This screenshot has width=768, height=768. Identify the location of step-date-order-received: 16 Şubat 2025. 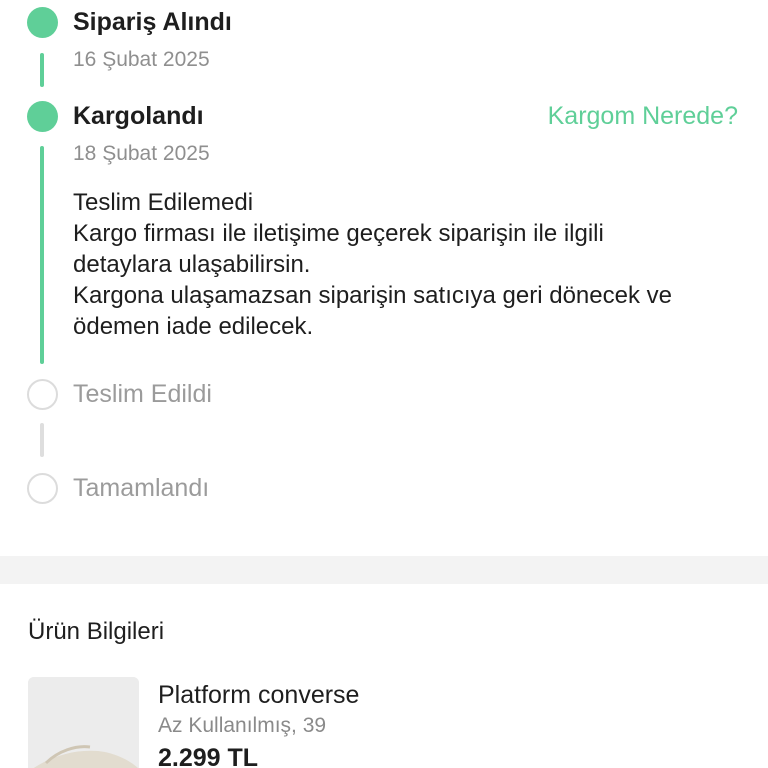
(141, 59).